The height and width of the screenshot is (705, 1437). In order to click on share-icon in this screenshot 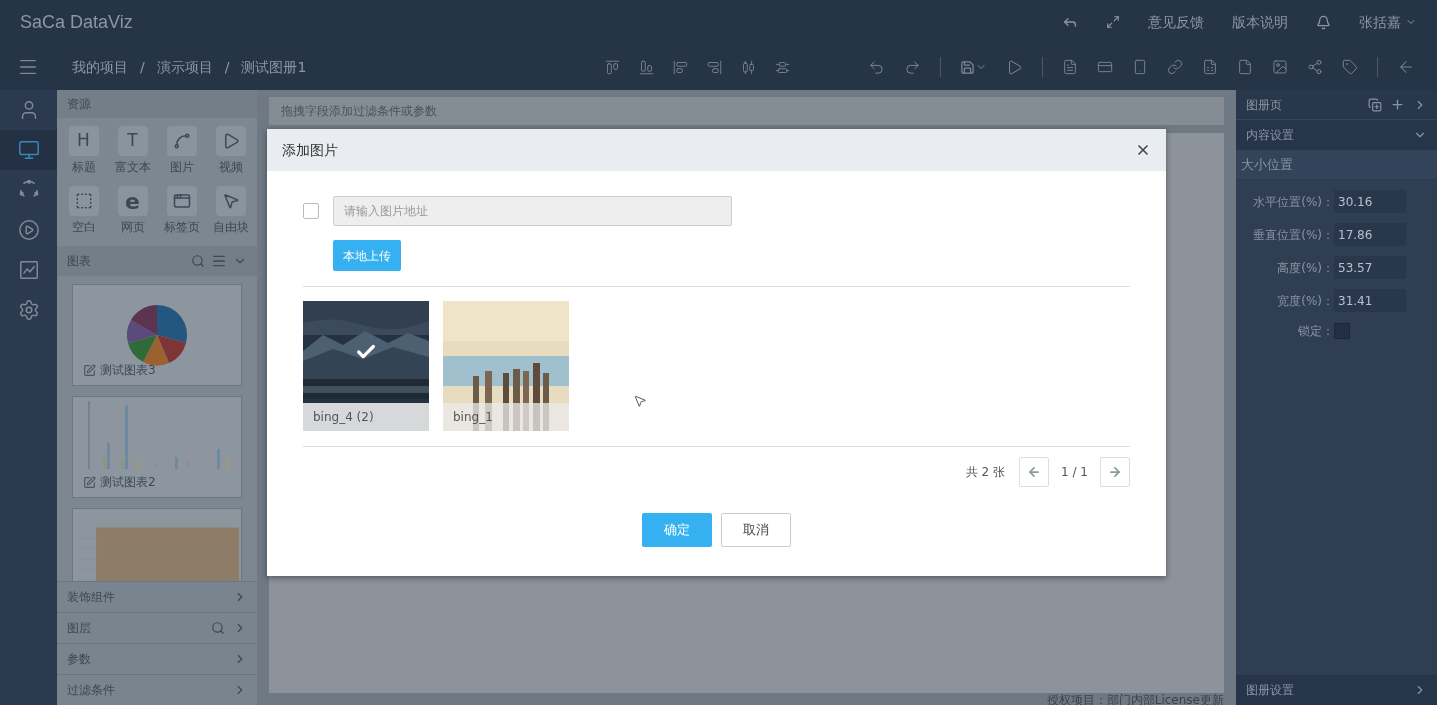, I will do `click(1315, 67)`.